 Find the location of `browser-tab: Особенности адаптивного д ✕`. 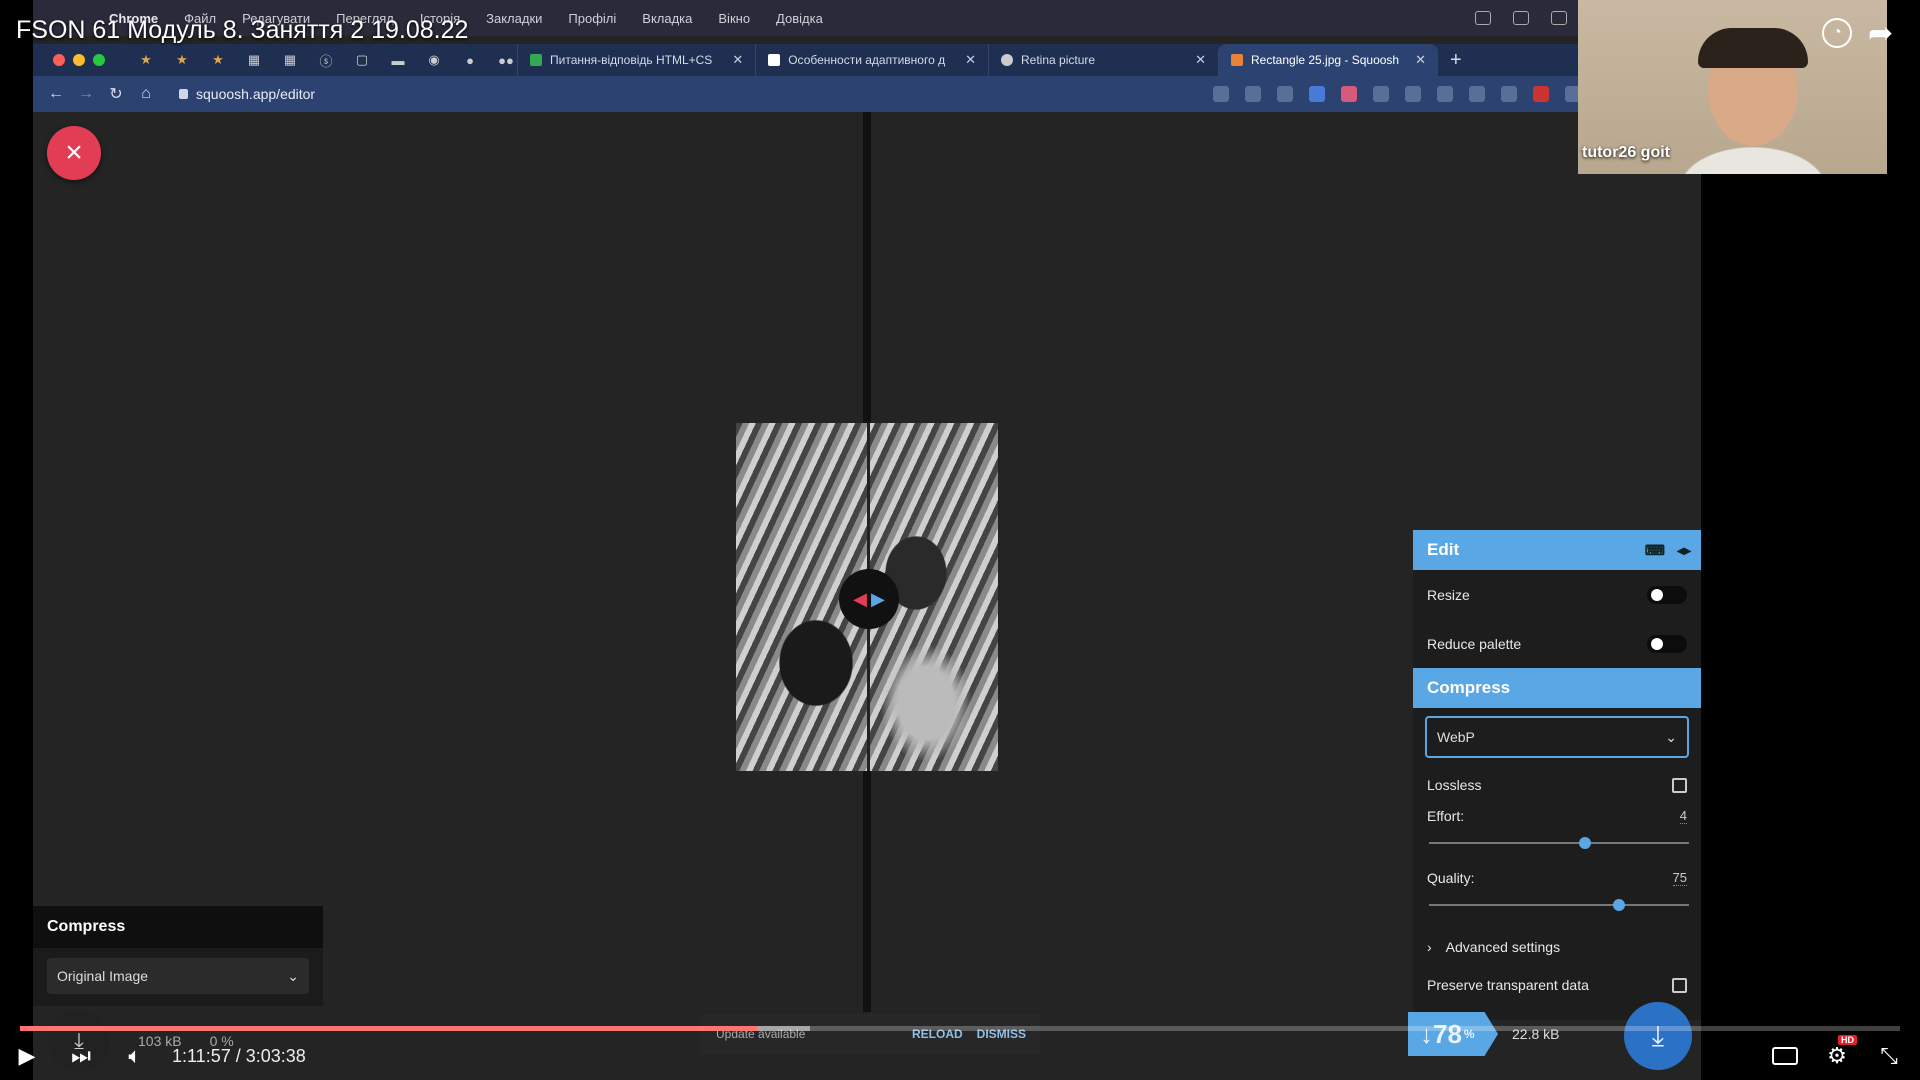

browser-tab: Особенности адаптивного д ✕ is located at coordinates (871, 60).